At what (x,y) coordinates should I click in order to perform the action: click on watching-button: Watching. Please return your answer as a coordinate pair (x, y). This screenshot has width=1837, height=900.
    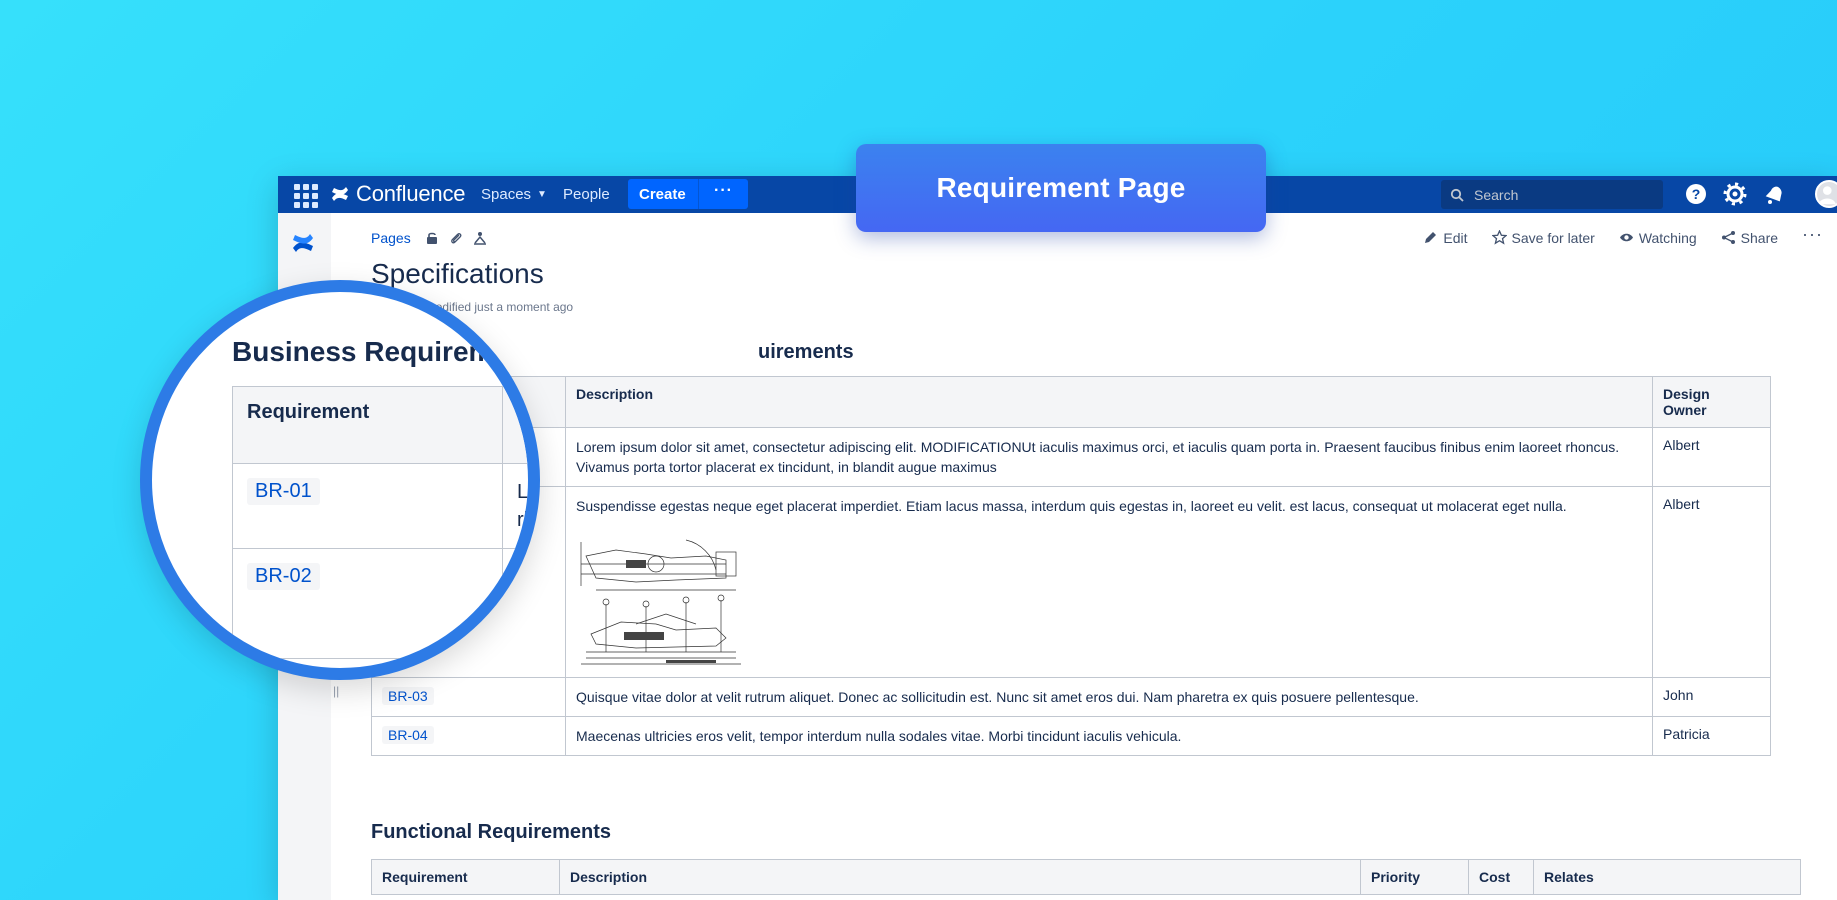
    Looking at the image, I should click on (1658, 238).